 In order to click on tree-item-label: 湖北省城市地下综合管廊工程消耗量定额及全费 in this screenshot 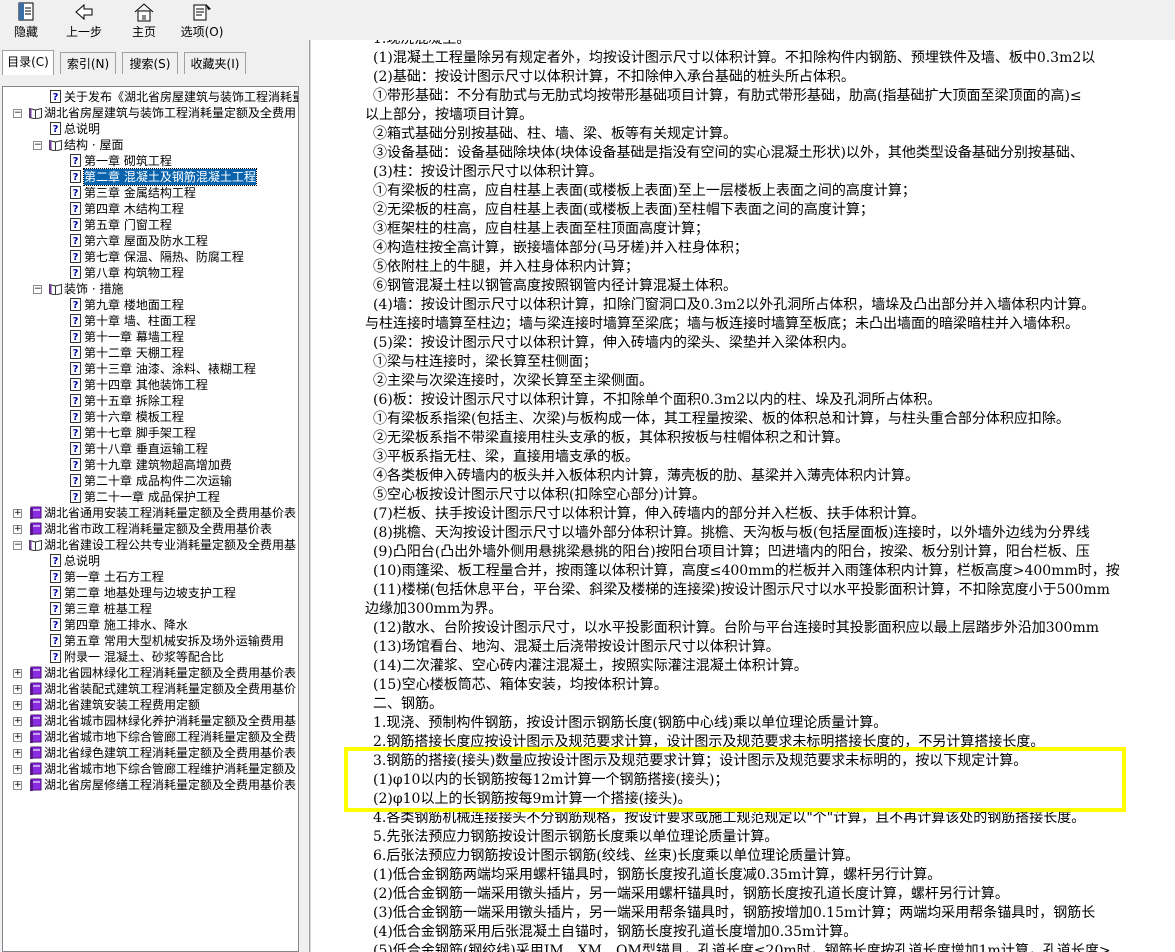, I will do `click(170, 737)`.